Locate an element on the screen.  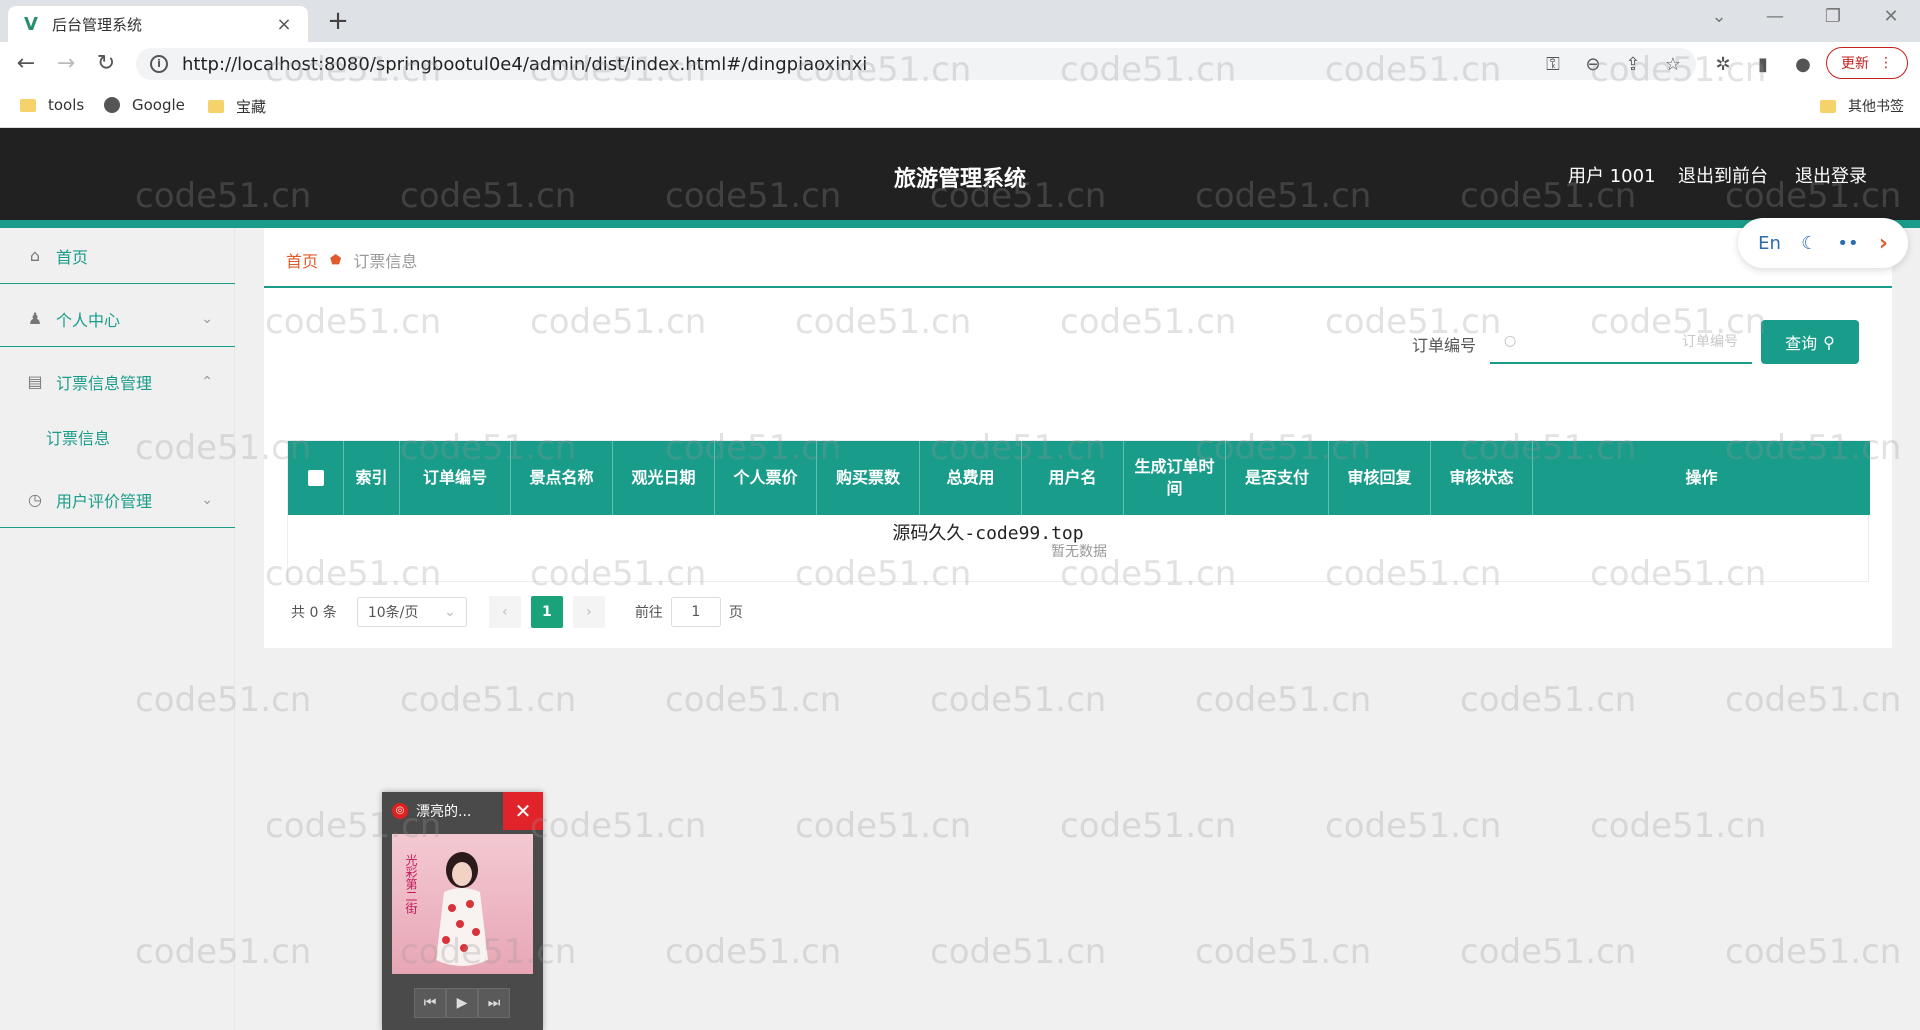
previous-track-icon: ⏮ is located at coordinates (430, 1003).